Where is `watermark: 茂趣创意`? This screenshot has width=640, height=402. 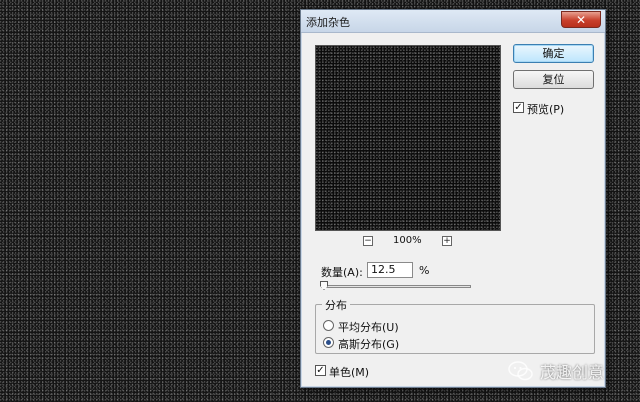 watermark: 茂趣创意 is located at coordinates (556, 371).